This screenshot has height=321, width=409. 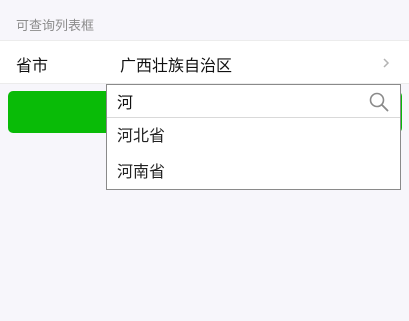 I want to click on section-title: 可查询列表框, so click(x=55, y=26).